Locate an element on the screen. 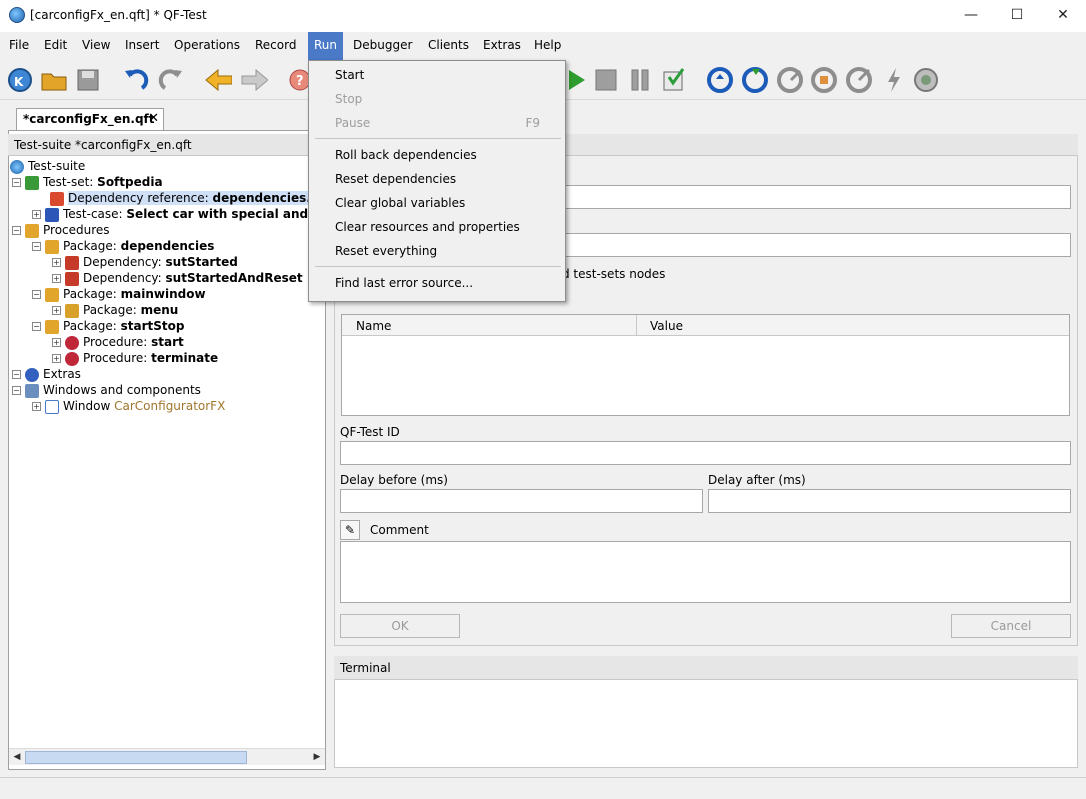  menu-edit: Edit is located at coordinates (55, 46).